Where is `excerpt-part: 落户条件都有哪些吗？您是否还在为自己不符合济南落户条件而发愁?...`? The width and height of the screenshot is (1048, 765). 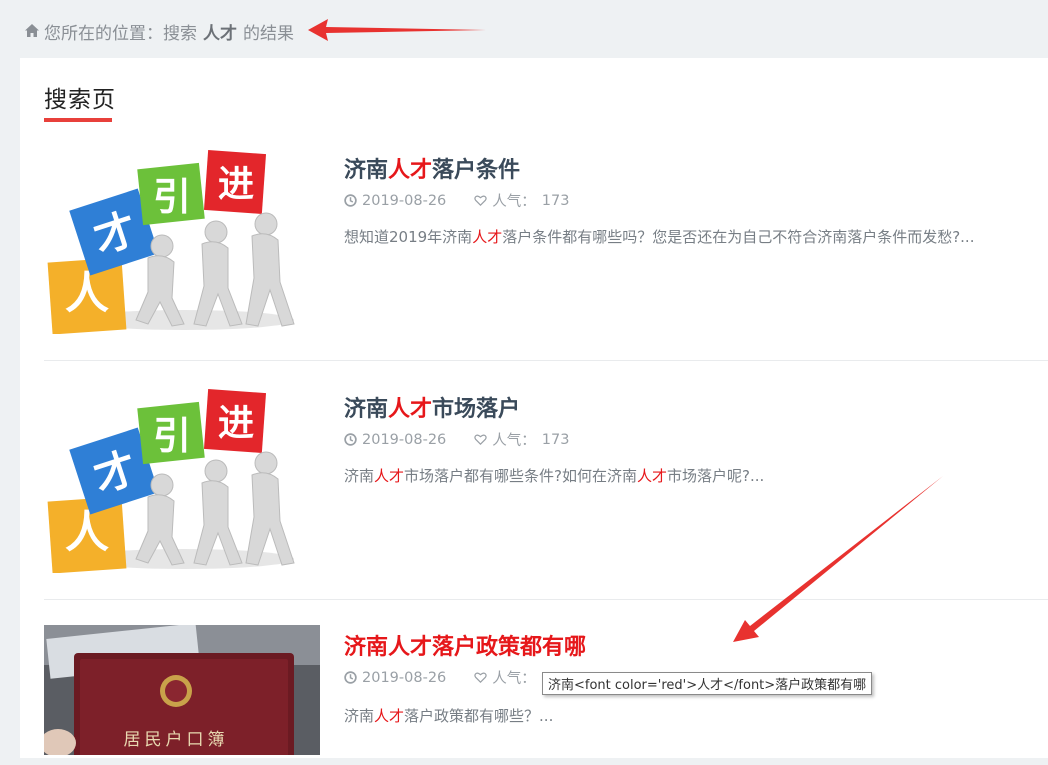
excerpt-part: 落户条件都有哪些吗？您是否还在为自己不符合济南落户条件而发愁?... is located at coordinates (738, 237).